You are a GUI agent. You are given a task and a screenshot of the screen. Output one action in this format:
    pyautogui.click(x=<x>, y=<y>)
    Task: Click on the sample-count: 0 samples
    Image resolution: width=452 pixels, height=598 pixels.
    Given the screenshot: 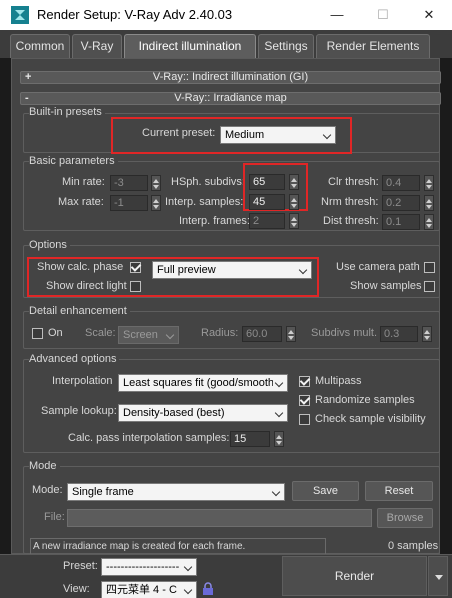 What is the action you would take?
    pyautogui.click(x=413, y=546)
    